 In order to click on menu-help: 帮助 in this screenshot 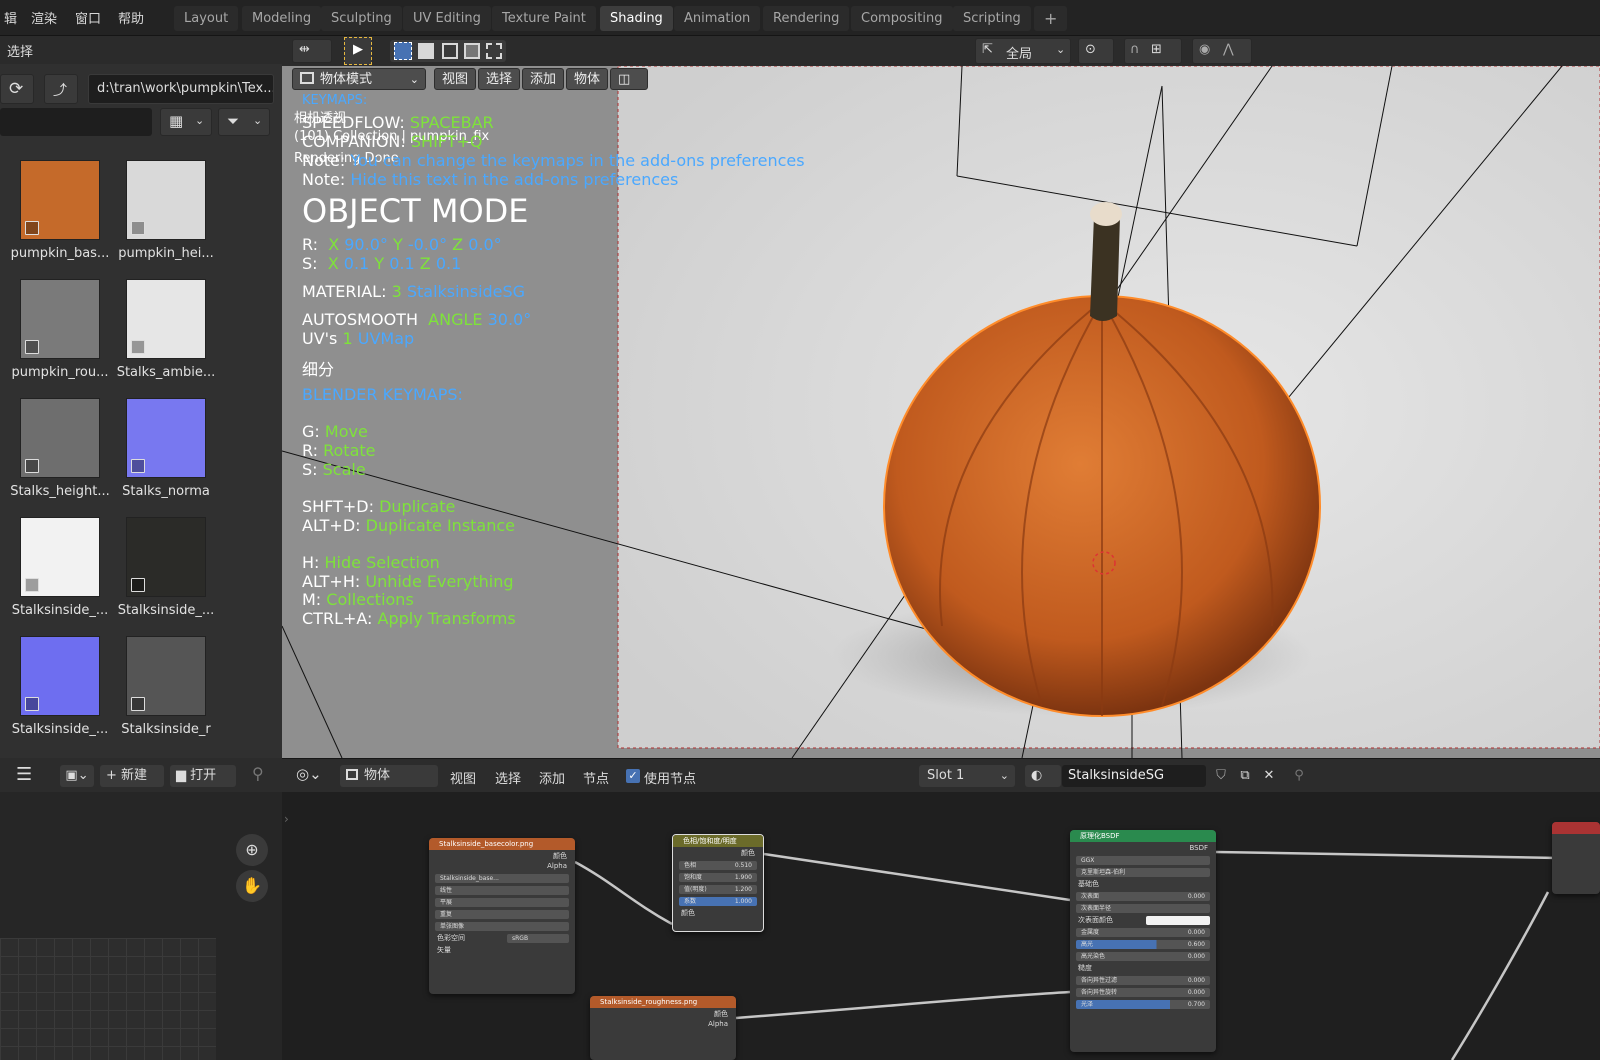, I will do `click(131, 17)`.